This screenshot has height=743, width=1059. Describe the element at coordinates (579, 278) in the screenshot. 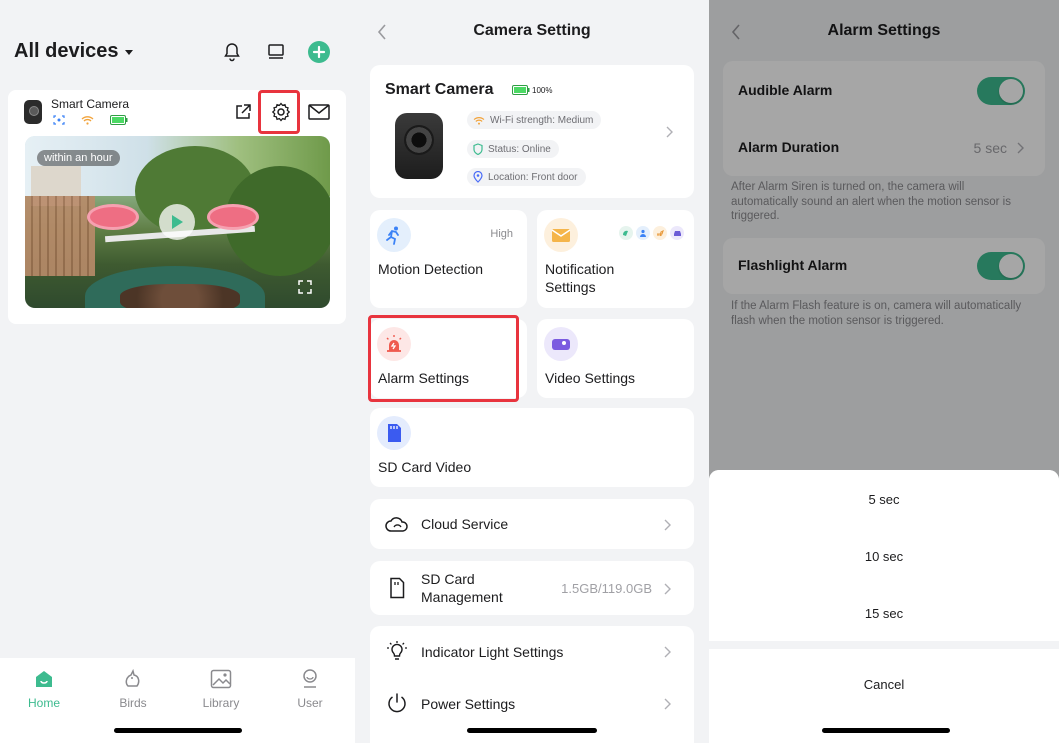

I see `tile-label: Notification Settings` at that location.